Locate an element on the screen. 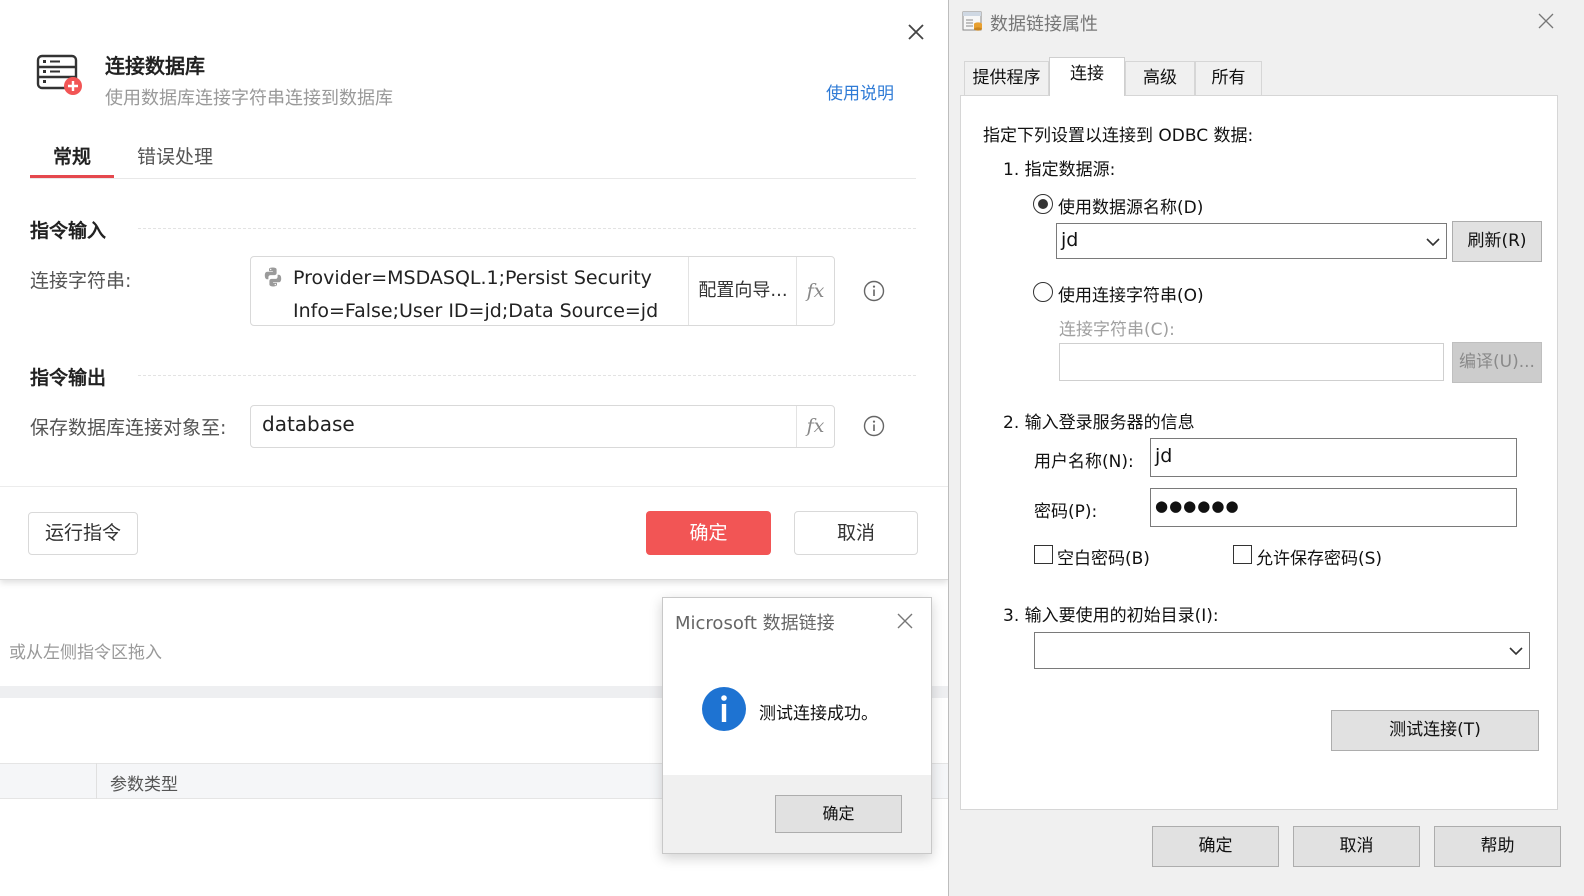  radio-use-connection-string-label: 使用连接字符串(O) is located at coordinates (1131, 296).